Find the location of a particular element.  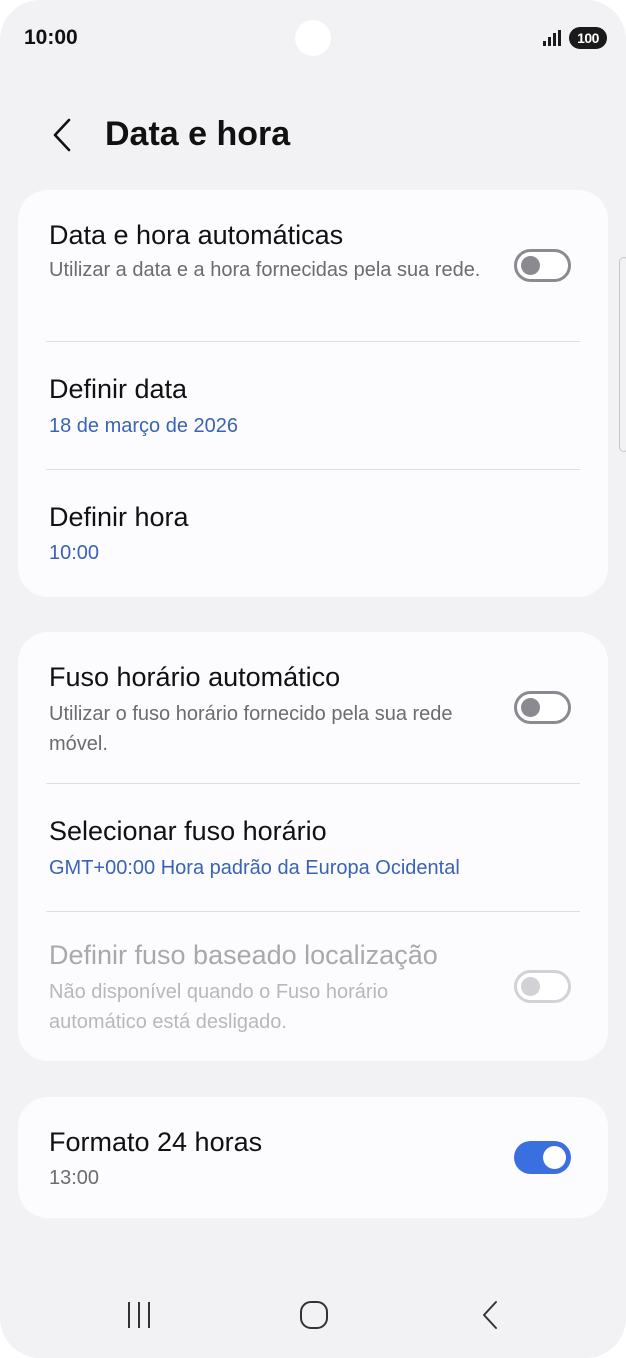

row-subtitle: 13:00 is located at coordinates (74, 1178).